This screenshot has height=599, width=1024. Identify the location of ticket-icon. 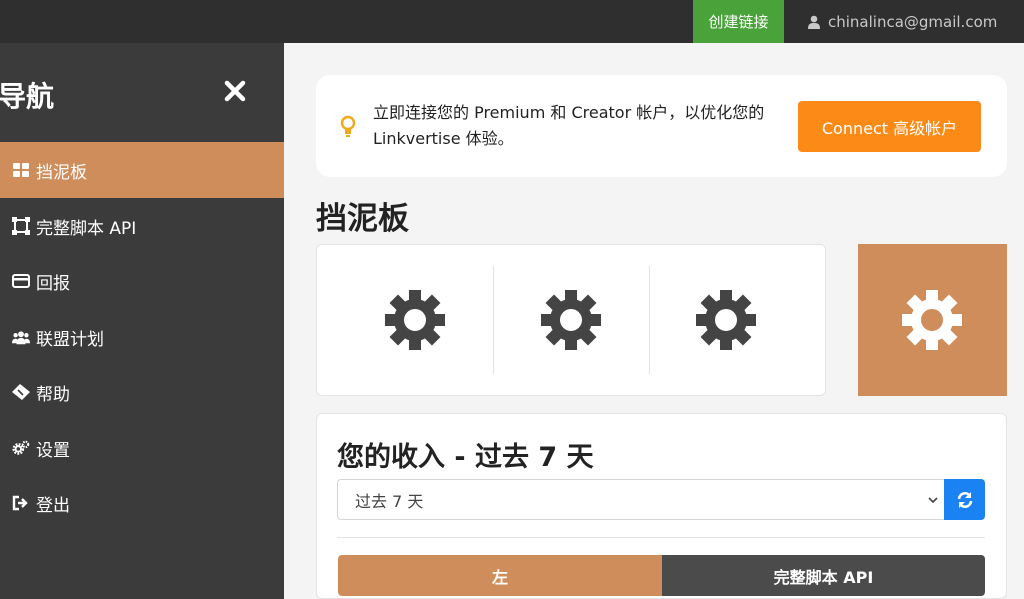
(21, 392).